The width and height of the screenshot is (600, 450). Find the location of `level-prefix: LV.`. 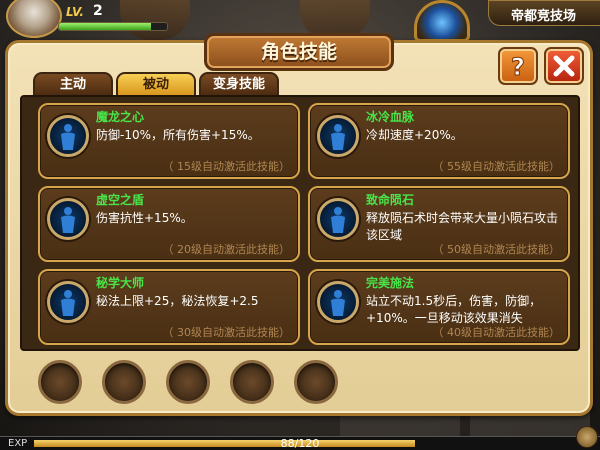

level-prefix: LV. is located at coordinates (75, 12).